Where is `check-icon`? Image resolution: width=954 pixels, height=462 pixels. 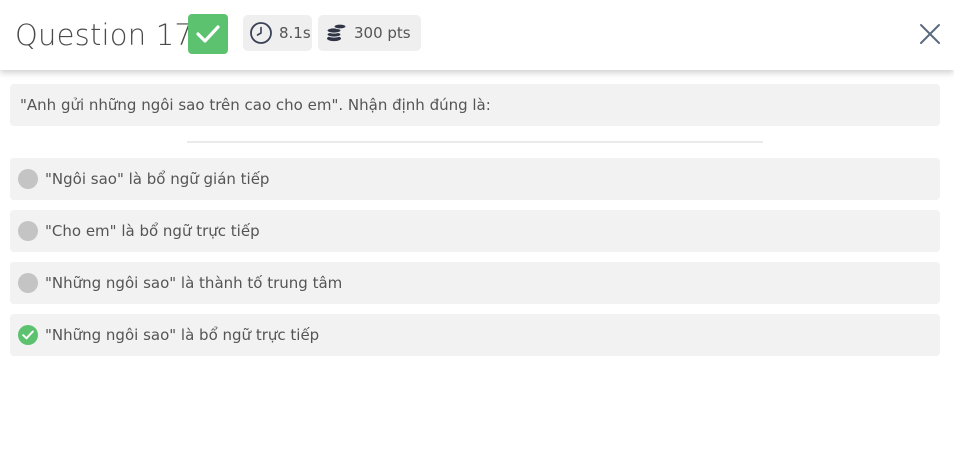 check-icon is located at coordinates (208, 34).